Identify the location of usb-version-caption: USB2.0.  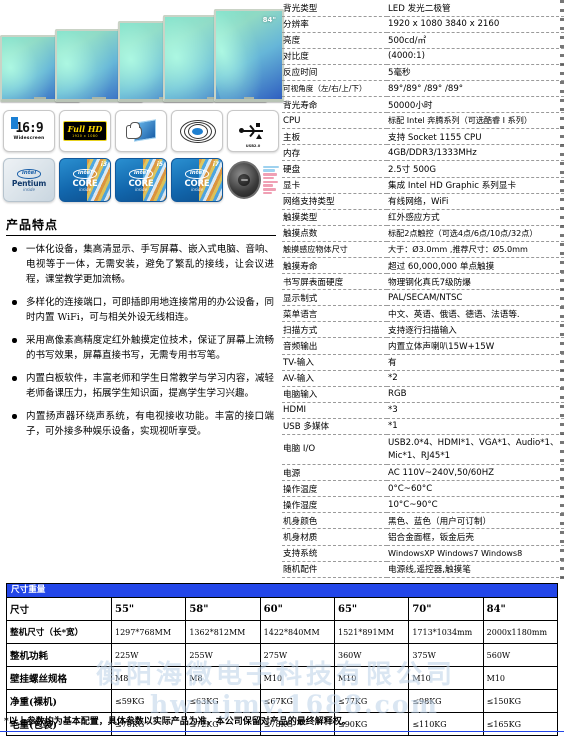
(253, 146).